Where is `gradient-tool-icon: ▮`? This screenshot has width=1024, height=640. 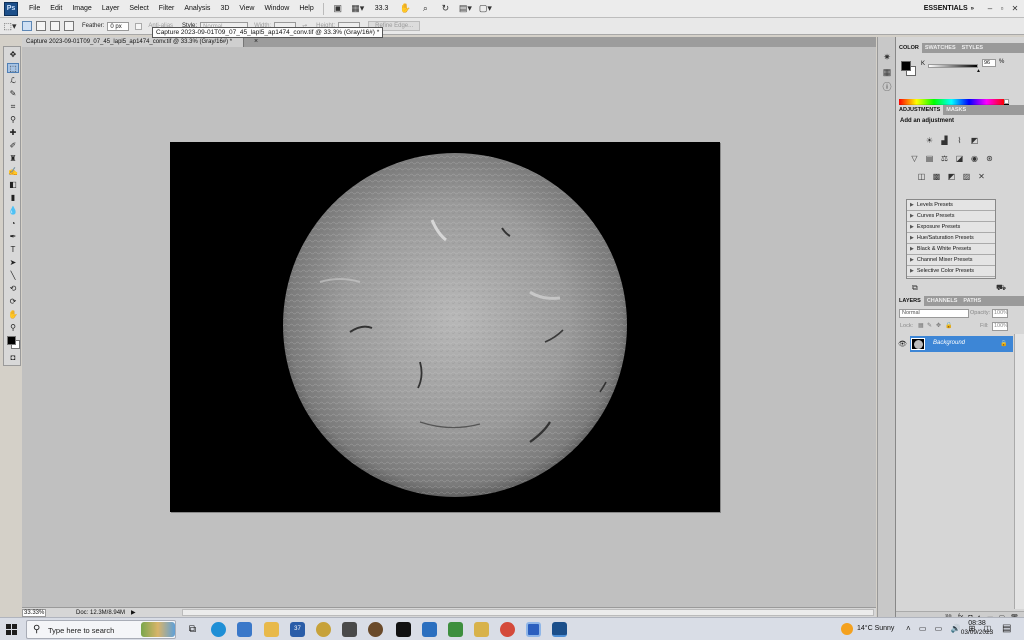 gradient-tool-icon: ▮ is located at coordinates (13, 198).